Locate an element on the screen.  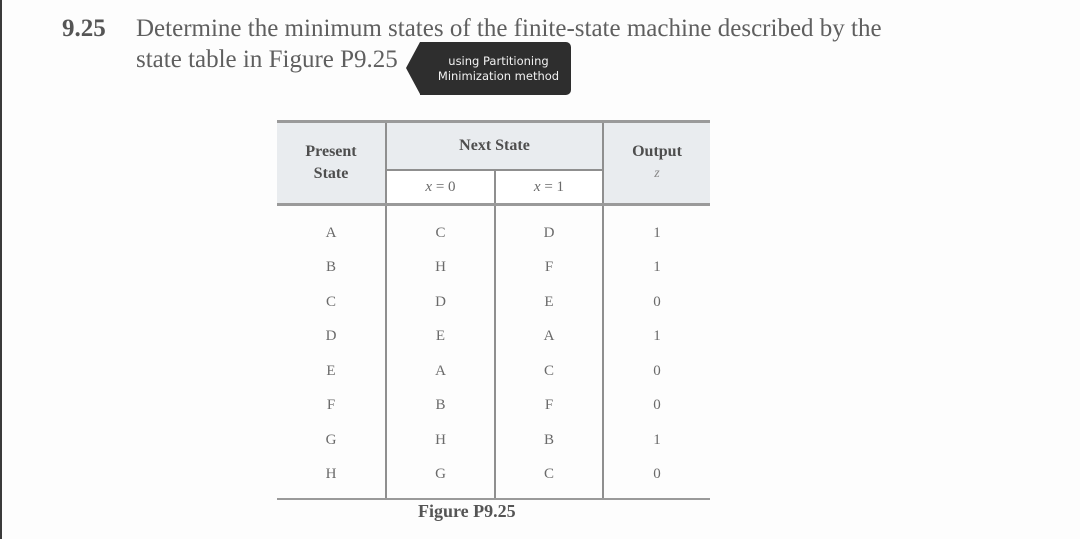
table-row: F B F 0 is located at coordinates (493, 405).